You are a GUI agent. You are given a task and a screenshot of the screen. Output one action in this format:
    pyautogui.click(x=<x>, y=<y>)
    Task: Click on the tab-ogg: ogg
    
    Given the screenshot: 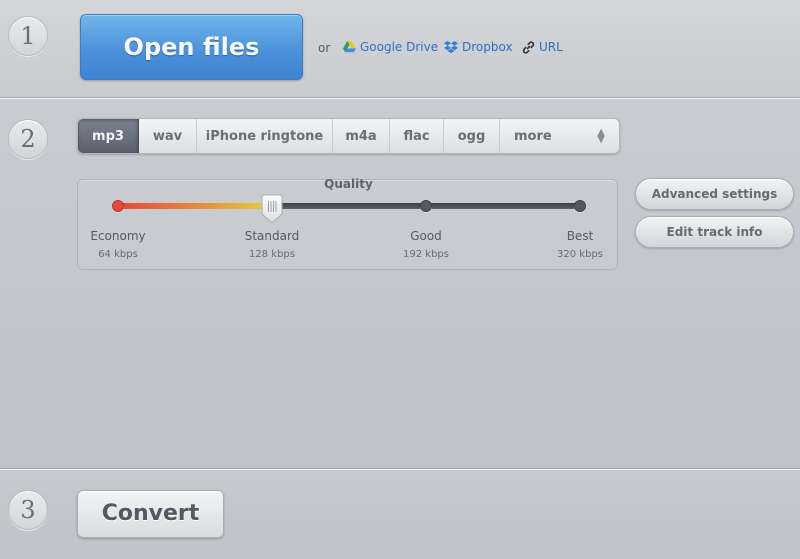 What is the action you would take?
    pyautogui.click(x=472, y=136)
    